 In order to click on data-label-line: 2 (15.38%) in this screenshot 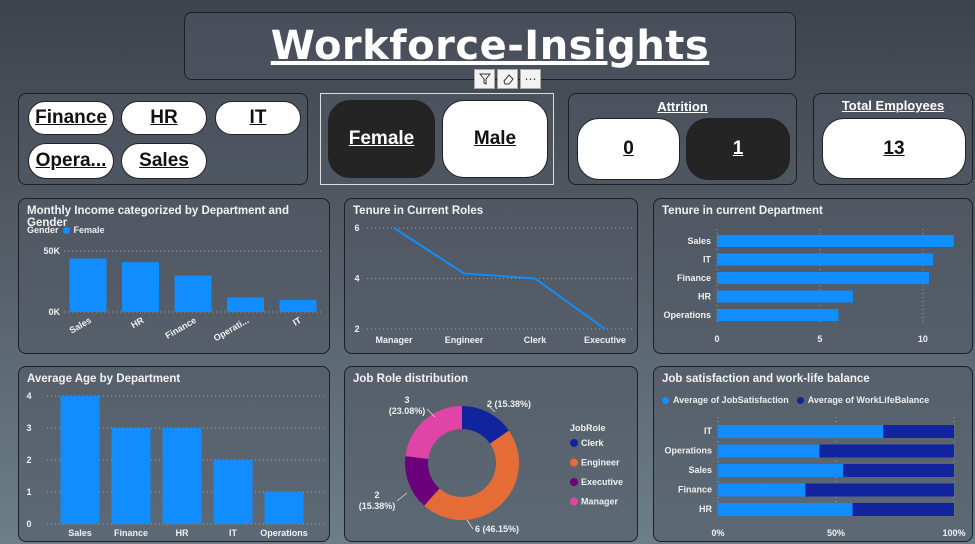, I will do `click(509, 404)`.